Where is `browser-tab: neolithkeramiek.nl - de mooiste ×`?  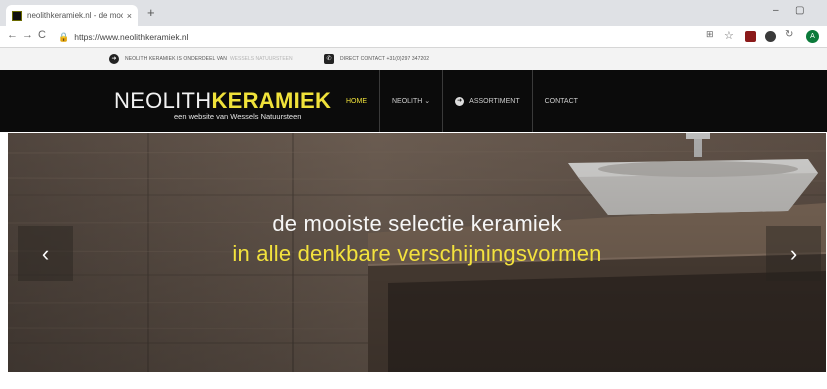 browser-tab: neolithkeramiek.nl - de mooiste × is located at coordinates (72, 15).